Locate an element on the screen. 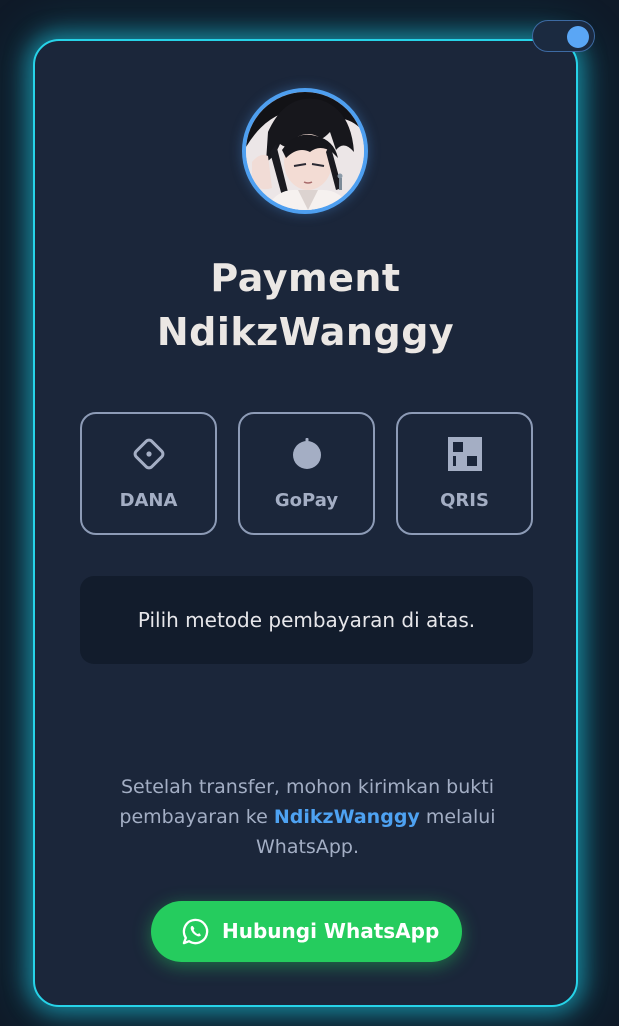 The image size is (619, 1026). qris-icon is located at coordinates (465, 454).